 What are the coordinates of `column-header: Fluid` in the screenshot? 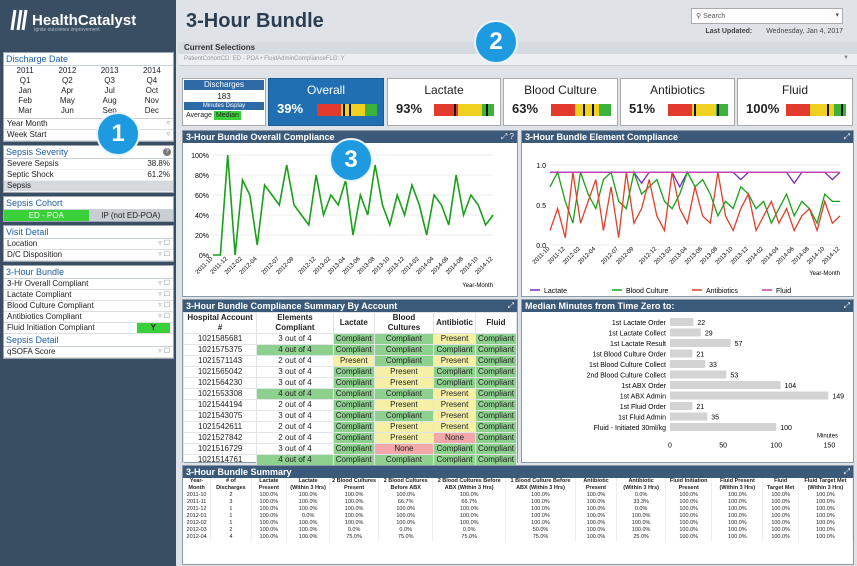 It's located at (496, 323).